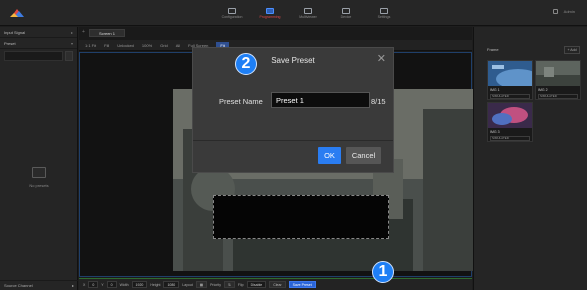 The image size is (587, 290). I want to click on frame-thumb: IMG 3 SIMULATED, so click(510, 122).